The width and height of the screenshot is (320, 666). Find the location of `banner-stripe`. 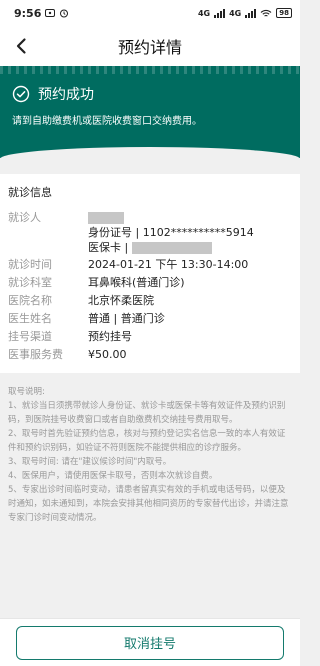

banner-stripe is located at coordinates (150, 70).